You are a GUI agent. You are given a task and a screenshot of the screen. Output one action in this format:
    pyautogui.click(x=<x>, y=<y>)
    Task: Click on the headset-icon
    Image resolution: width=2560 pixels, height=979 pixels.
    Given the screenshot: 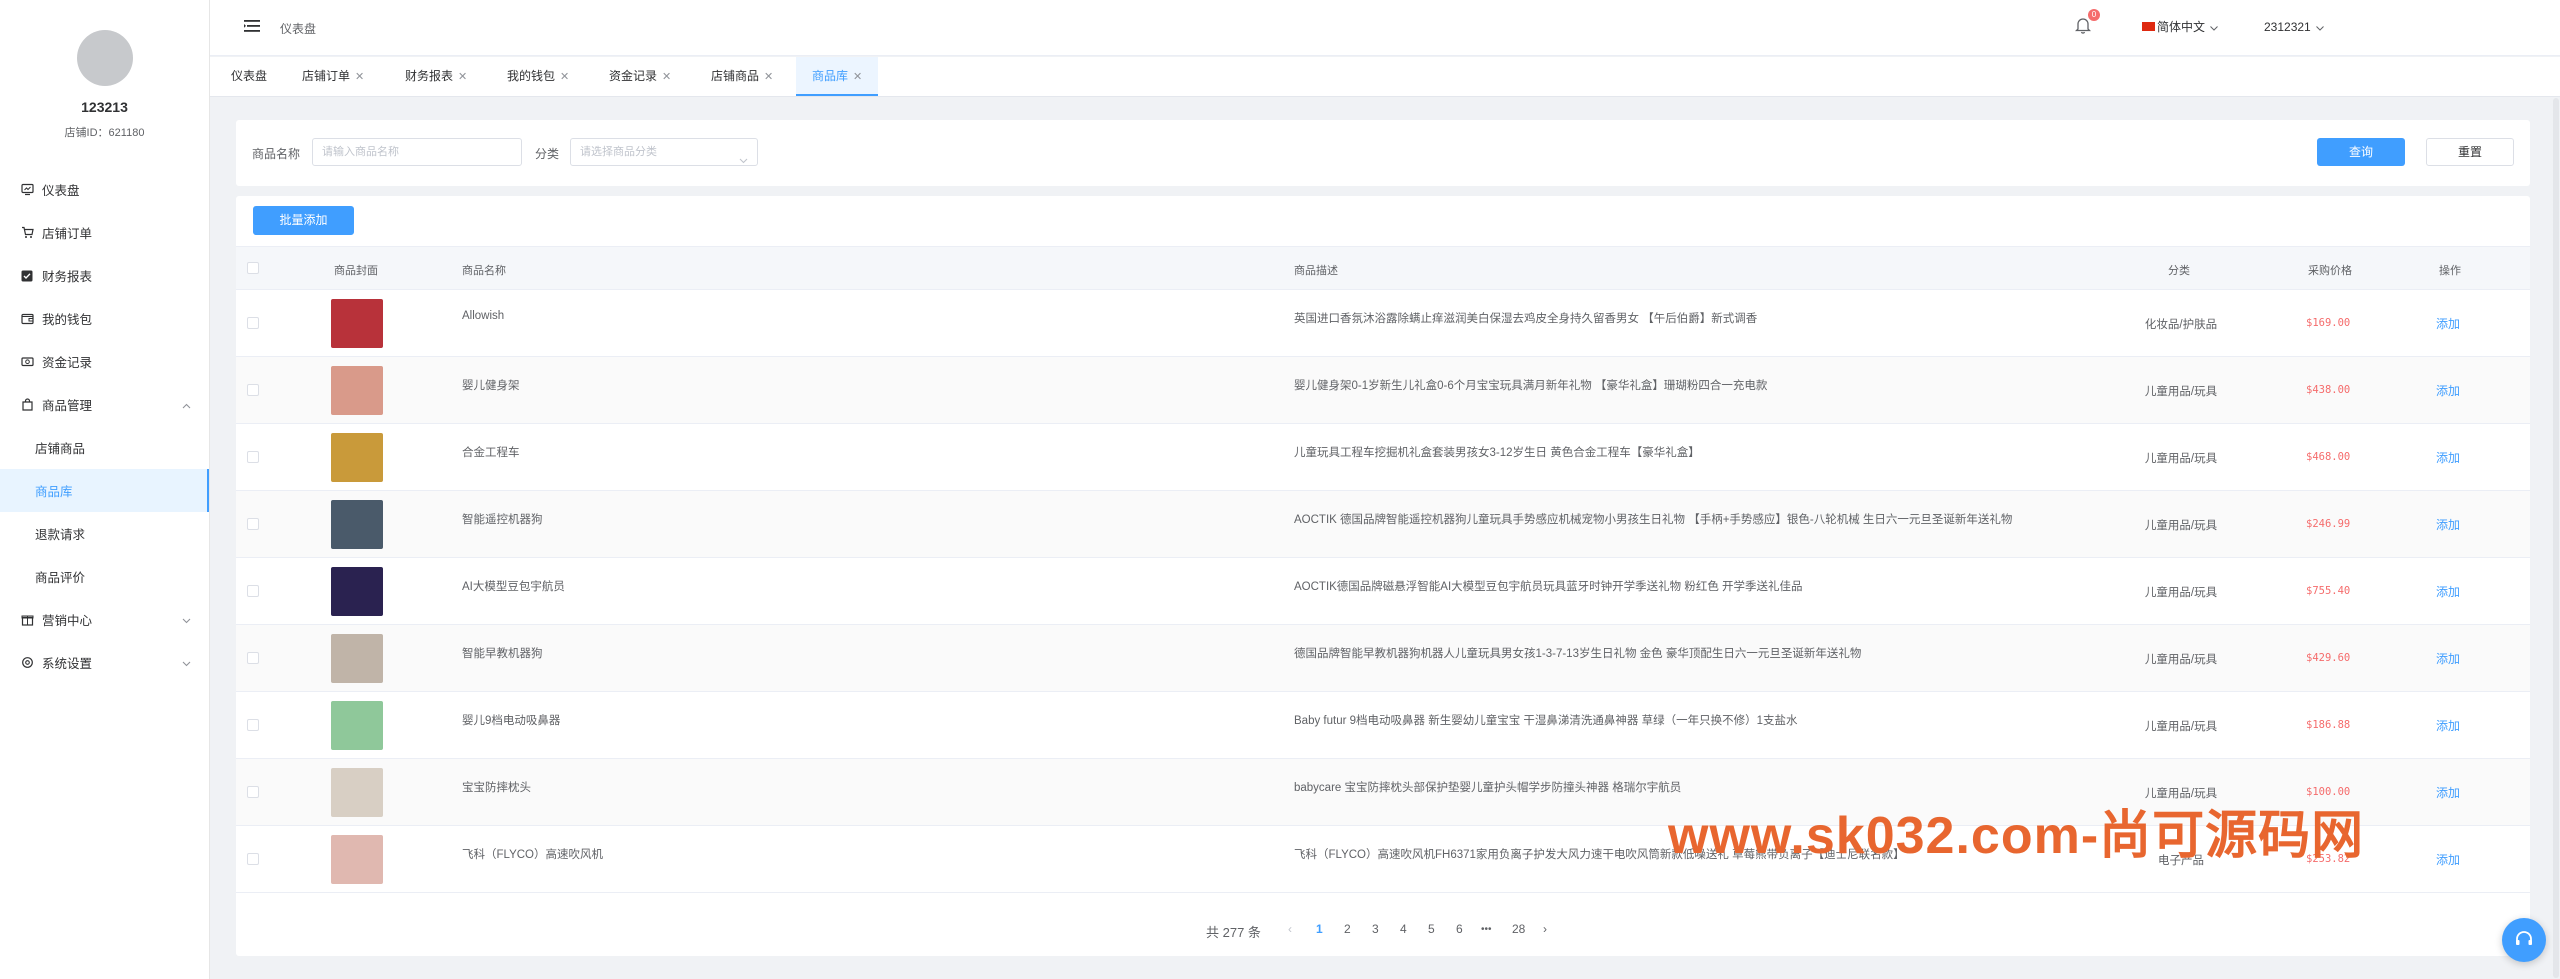 What is the action you would take?
    pyautogui.click(x=2524, y=940)
    